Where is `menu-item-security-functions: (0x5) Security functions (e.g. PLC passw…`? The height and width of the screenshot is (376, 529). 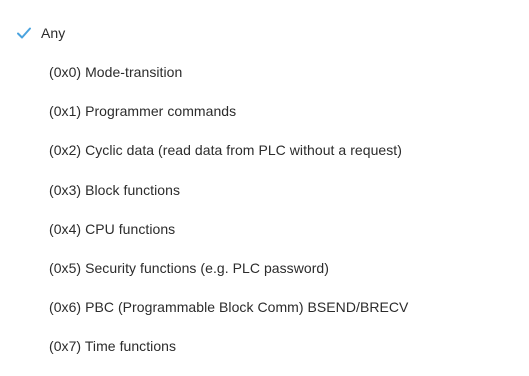 menu-item-security-functions: (0x5) Security functions (e.g. PLC passw… is located at coordinates (264, 268).